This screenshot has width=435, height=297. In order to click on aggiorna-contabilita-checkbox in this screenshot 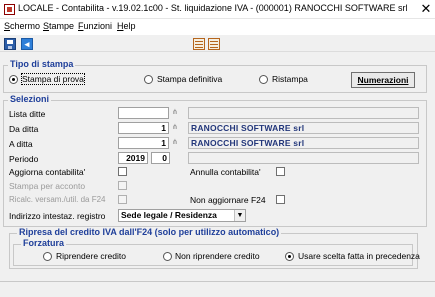, I will do `click(122, 171)`.